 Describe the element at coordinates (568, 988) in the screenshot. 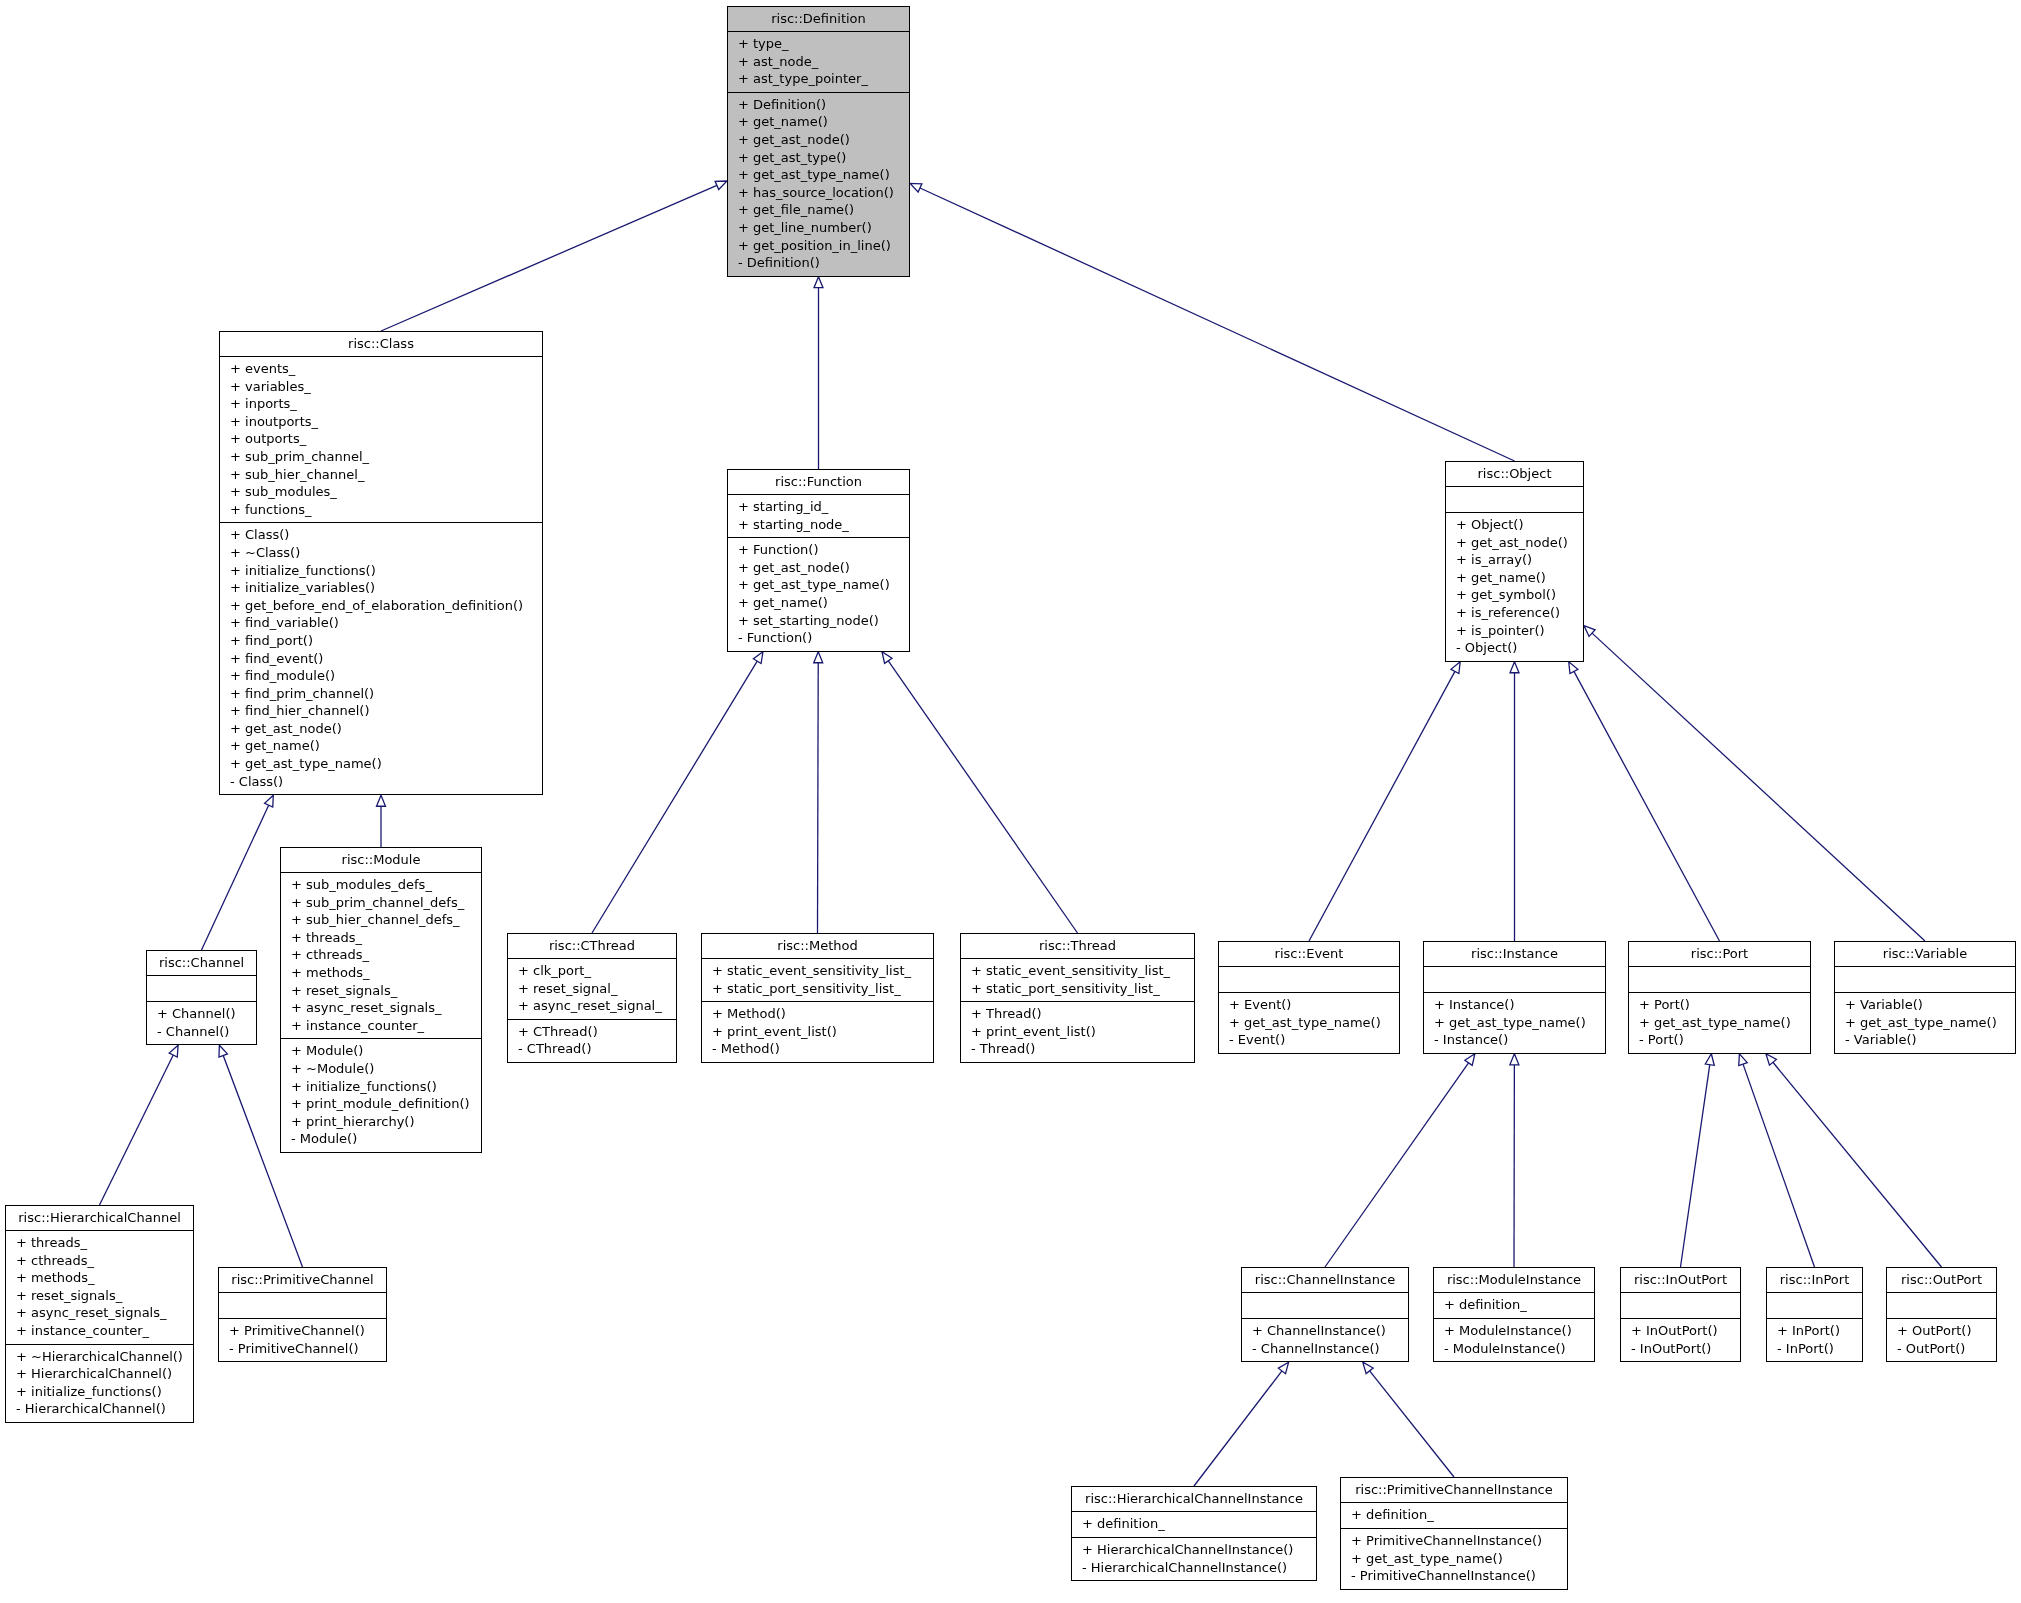

I see `attribute-text: + reset_signal_` at that location.